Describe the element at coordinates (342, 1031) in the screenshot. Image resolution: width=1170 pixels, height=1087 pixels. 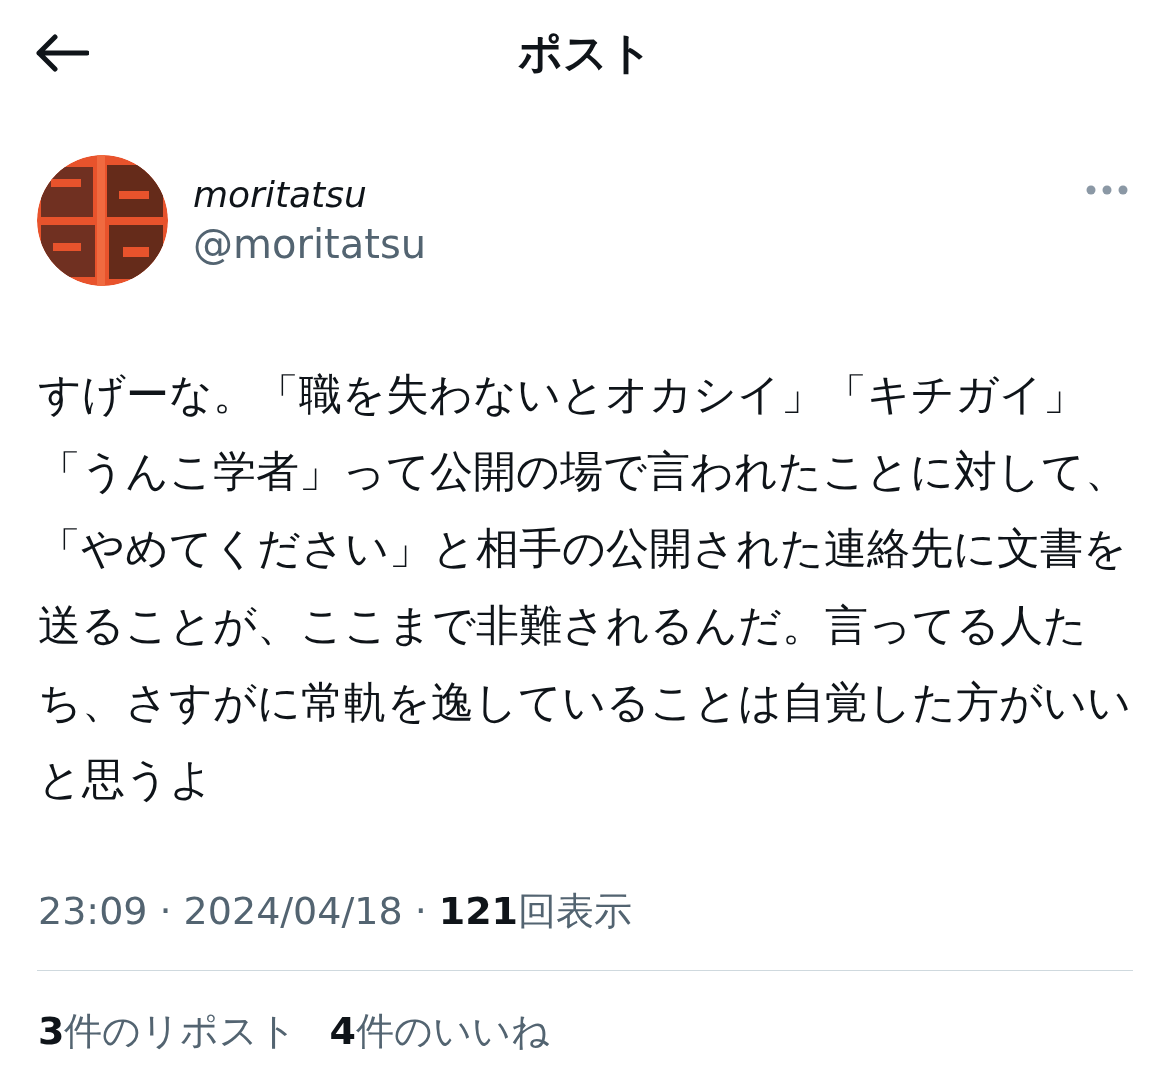
I see `stat-count: 4` at that location.